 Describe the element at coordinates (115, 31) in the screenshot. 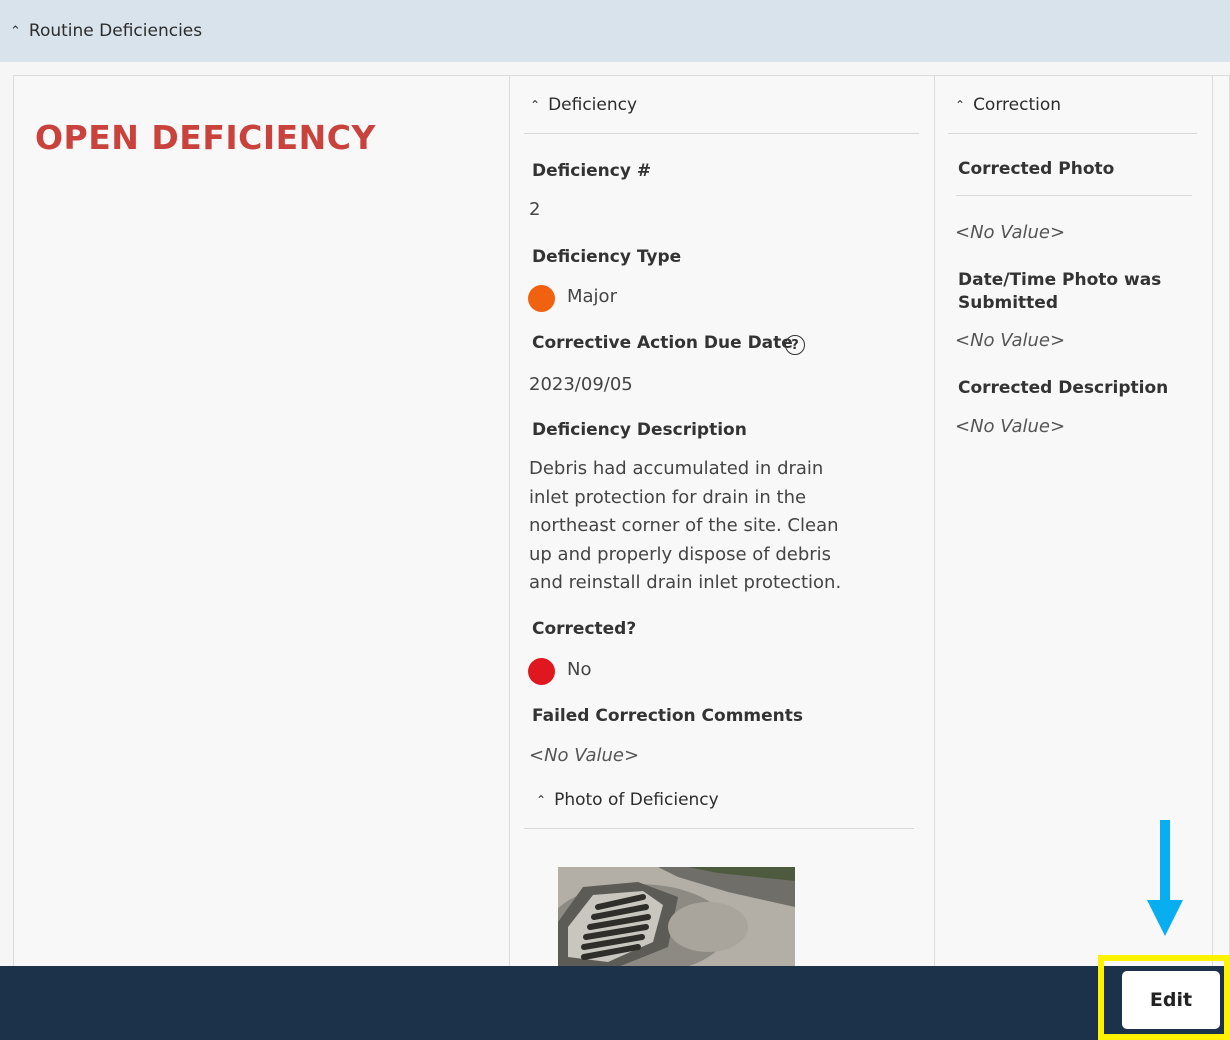

I see `section-title: Routine Deficiencies` at that location.